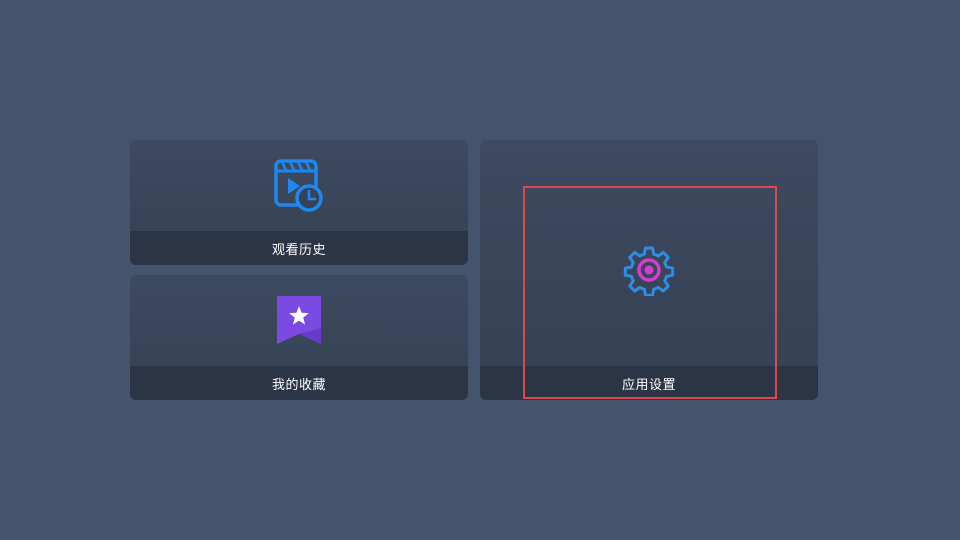  Describe the element at coordinates (299, 383) in the screenshot. I see `my-favorites-label: 我的收藏` at that location.